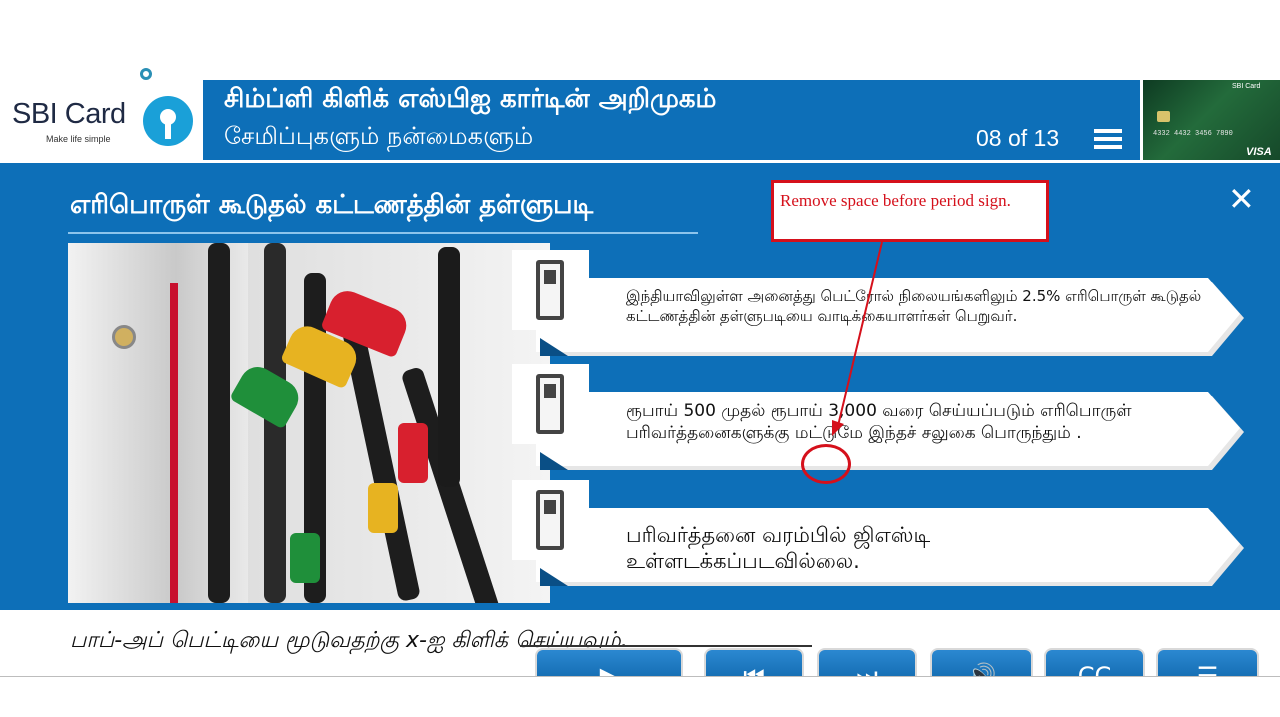  What do you see at coordinates (1163, 116) in the screenshot?
I see `card-chip` at bounding box center [1163, 116].